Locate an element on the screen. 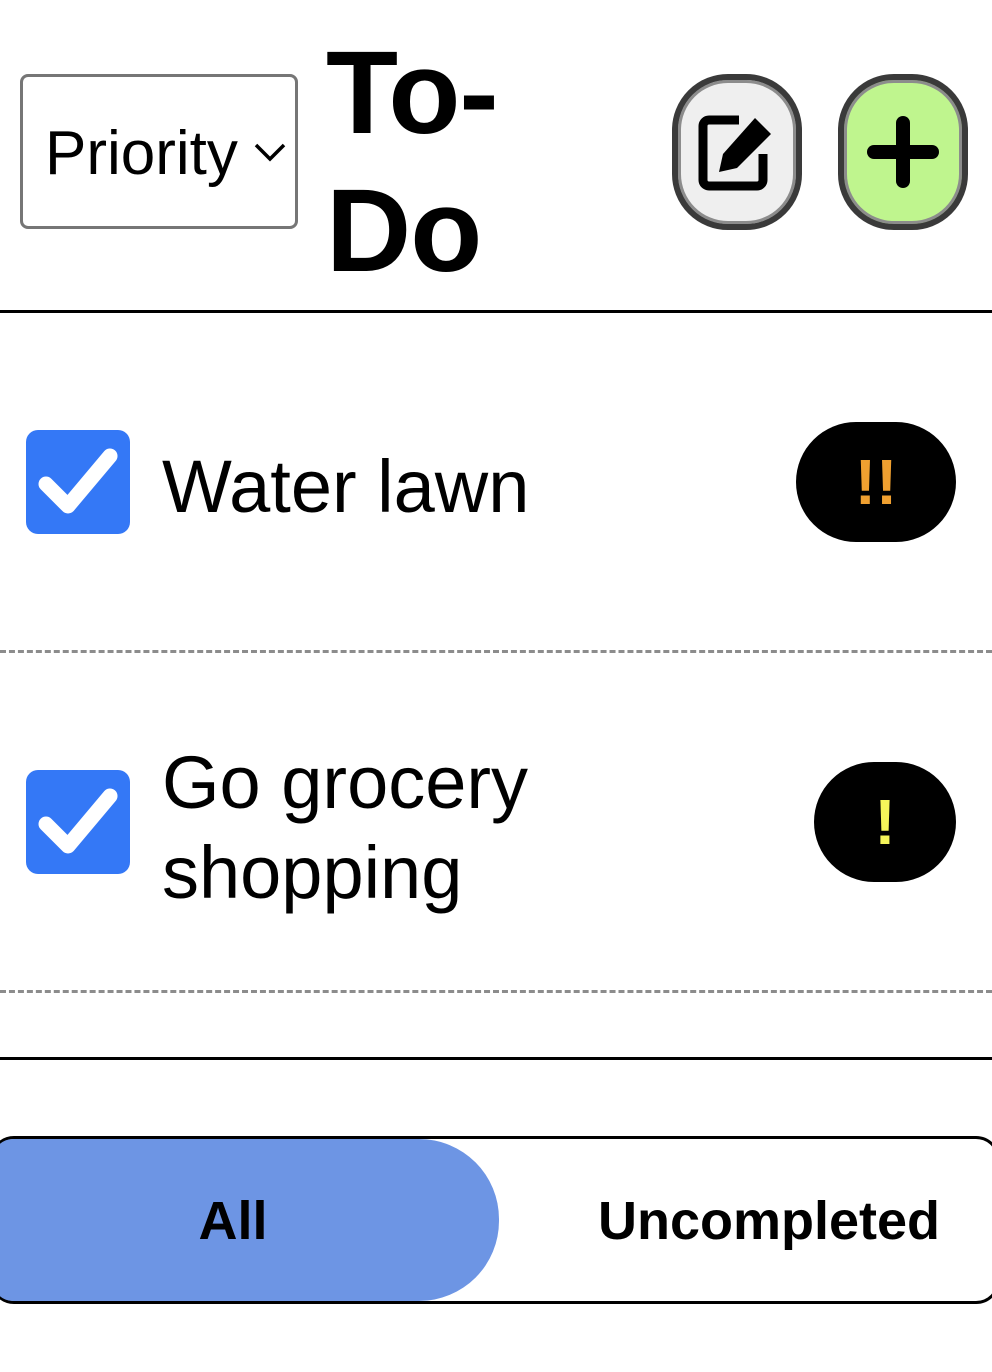 The width and height of the screenshot is (992, 1372). edit-button is located at coordinates (737, 152).